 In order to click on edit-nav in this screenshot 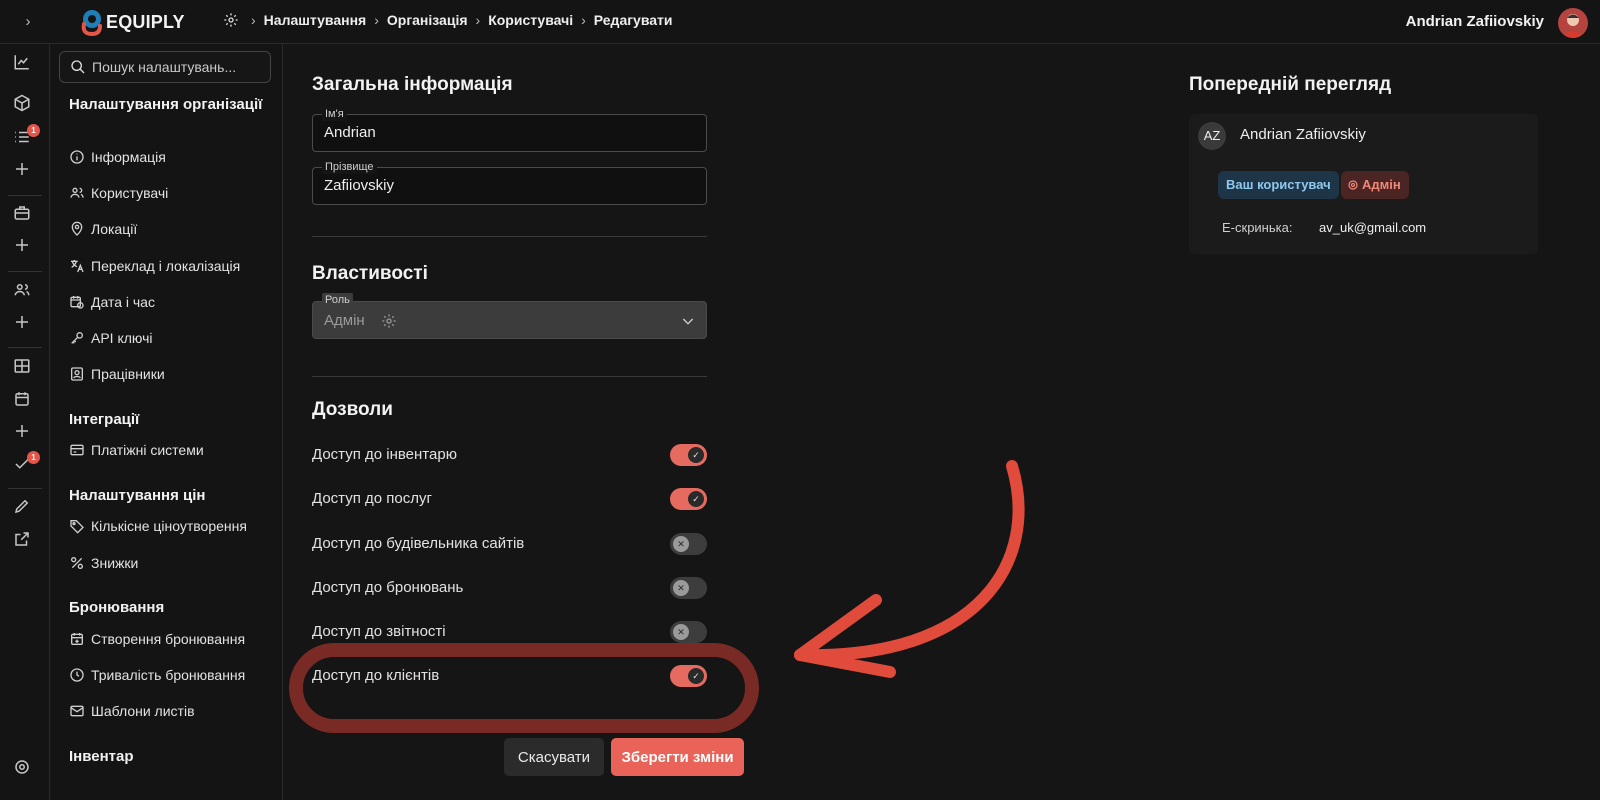, I will do `click(24, 508)`.